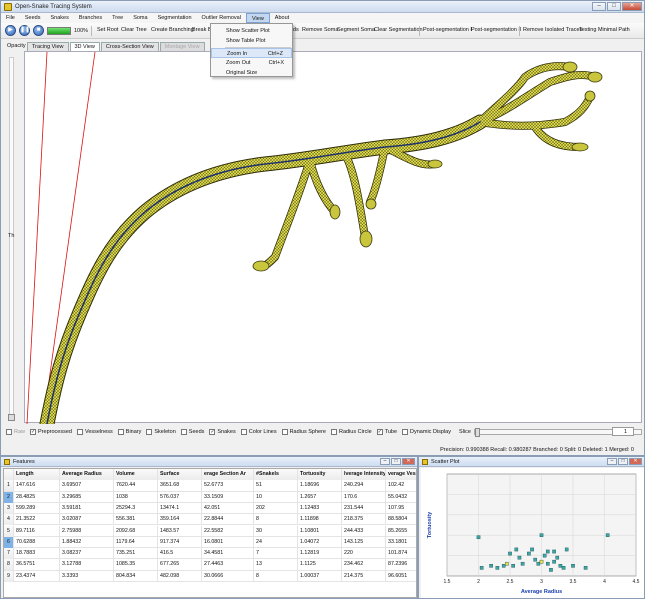 This screenshot has height=599, width=645. Describe the element at coordinates (136, 474) in the screenshot. I see `column-header: Volume` at that location.